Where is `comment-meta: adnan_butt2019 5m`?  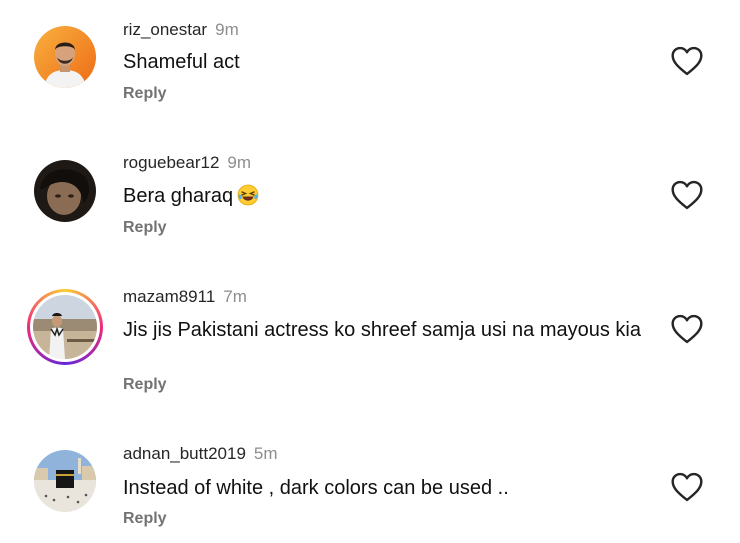
comment-meta: adnan_butt2019 5m is located at coordinates (200, 454).